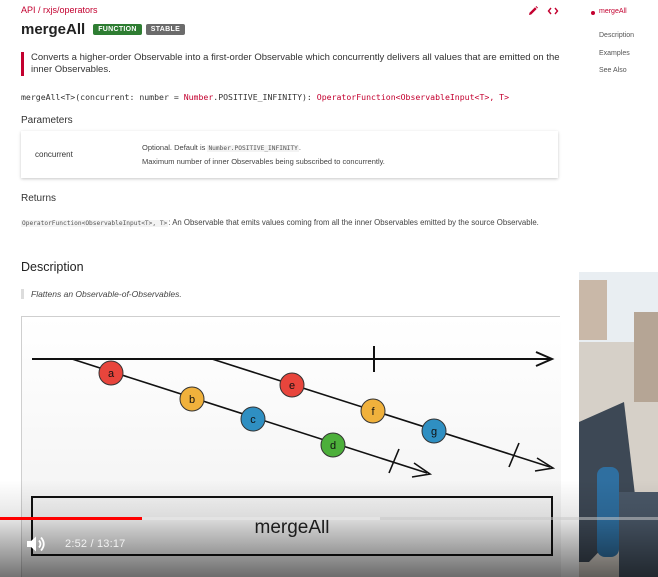 This screenshot has height=577, width=658. Describe the element at coordinates (614, 53) in the screenshot. I see `toc-item-examples: Examples` at that location.